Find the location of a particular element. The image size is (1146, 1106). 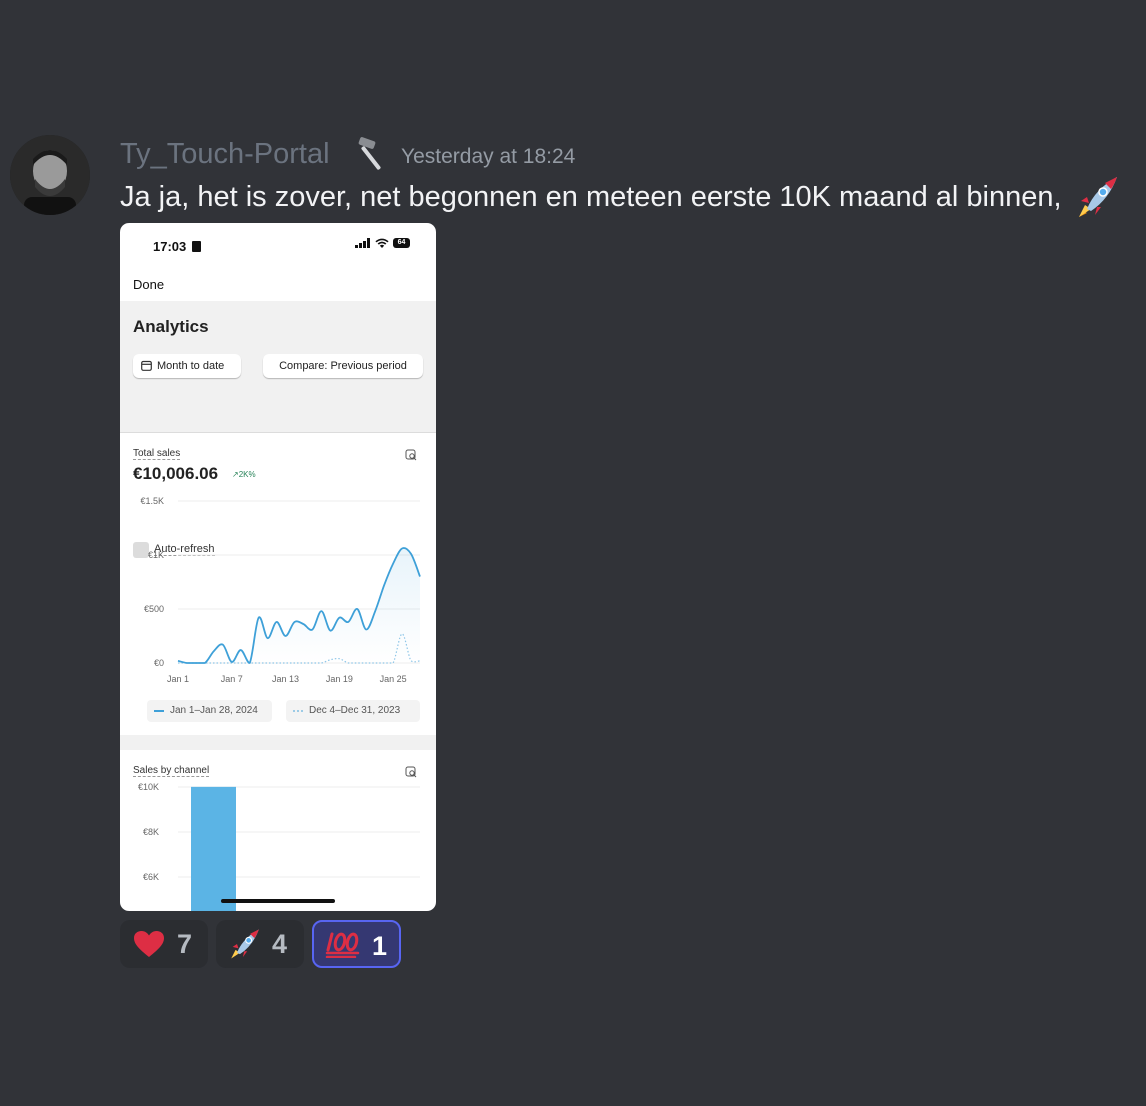

legend-solid-line is located at coordinates (159, 711).